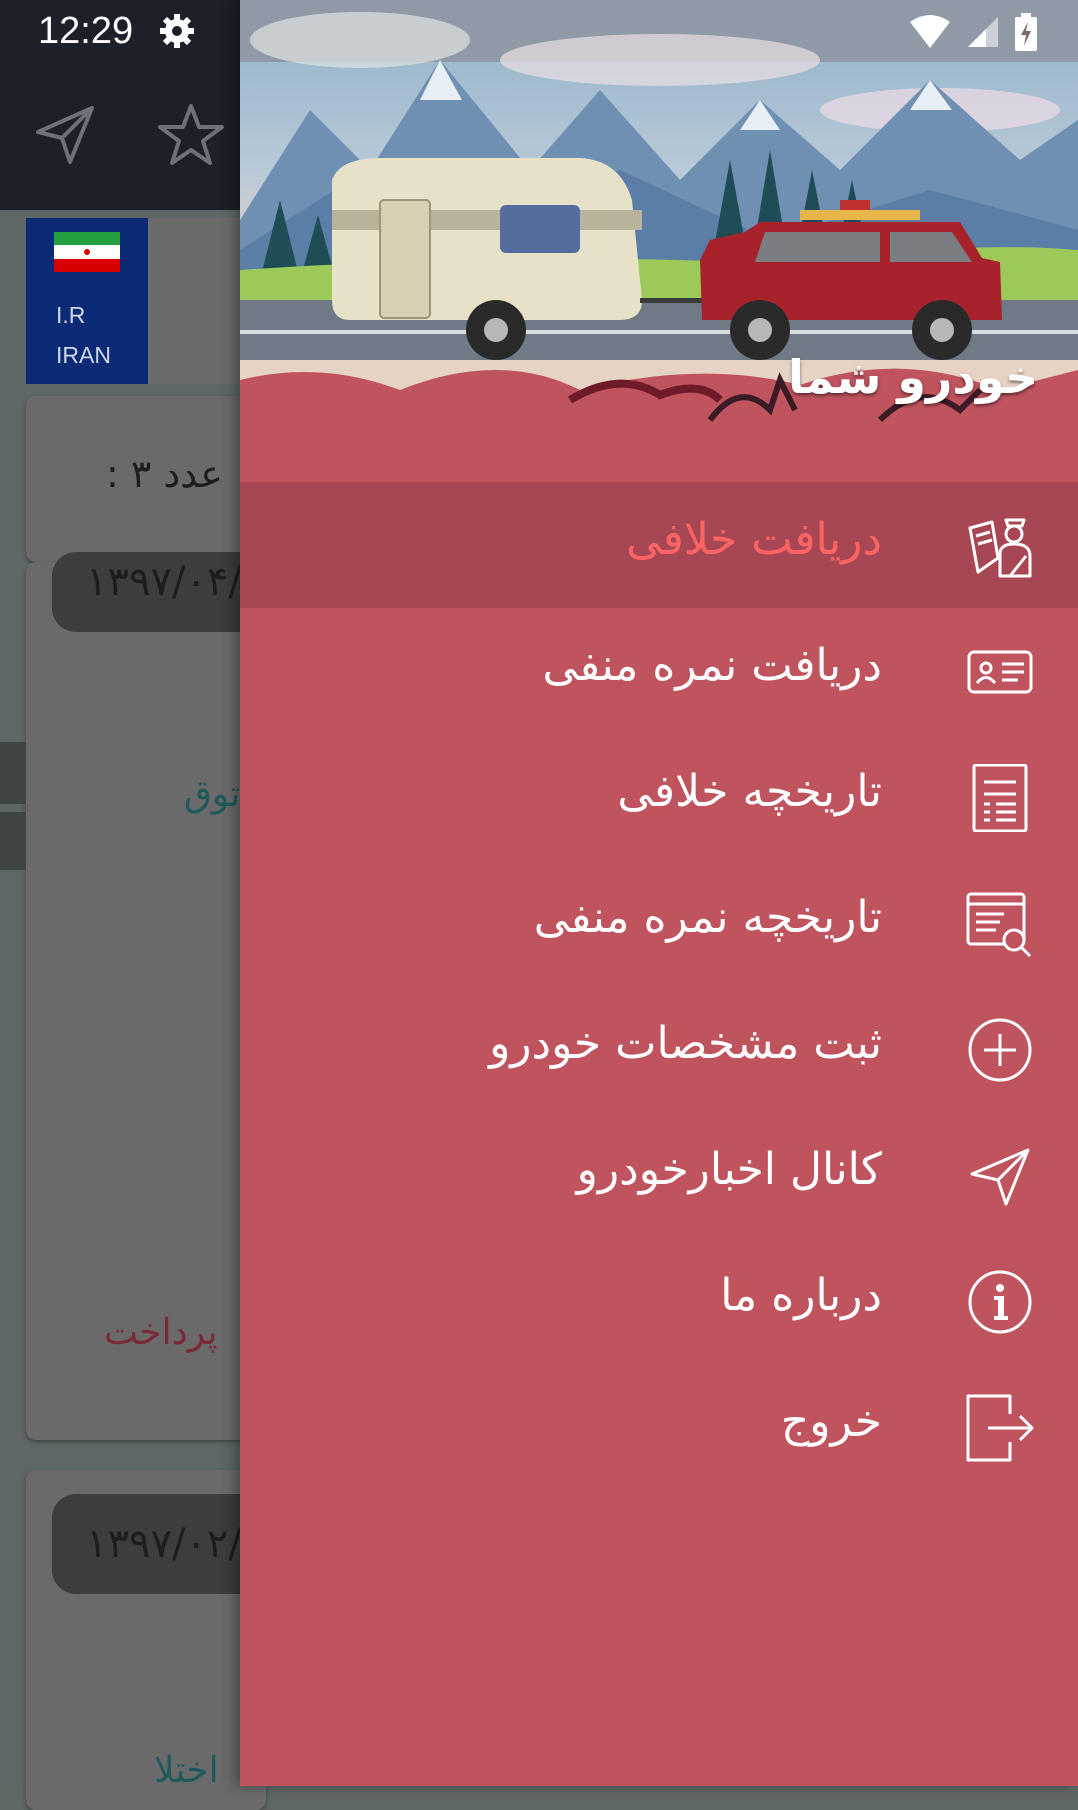 This screenshot has width=1078, height=1810. I want to click on status-time: 12:29, so click(86, 31).